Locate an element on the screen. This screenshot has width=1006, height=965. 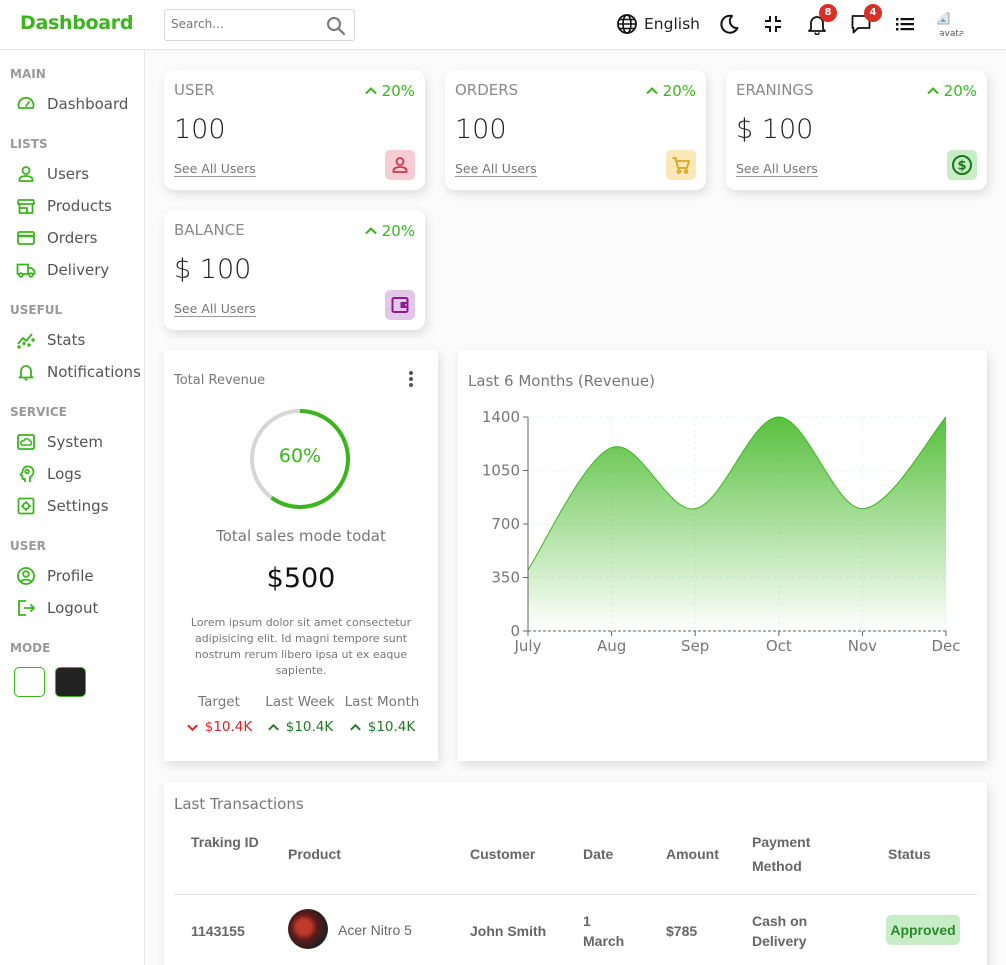
sidebar-item-label: System is located at coordinates (75, 442).